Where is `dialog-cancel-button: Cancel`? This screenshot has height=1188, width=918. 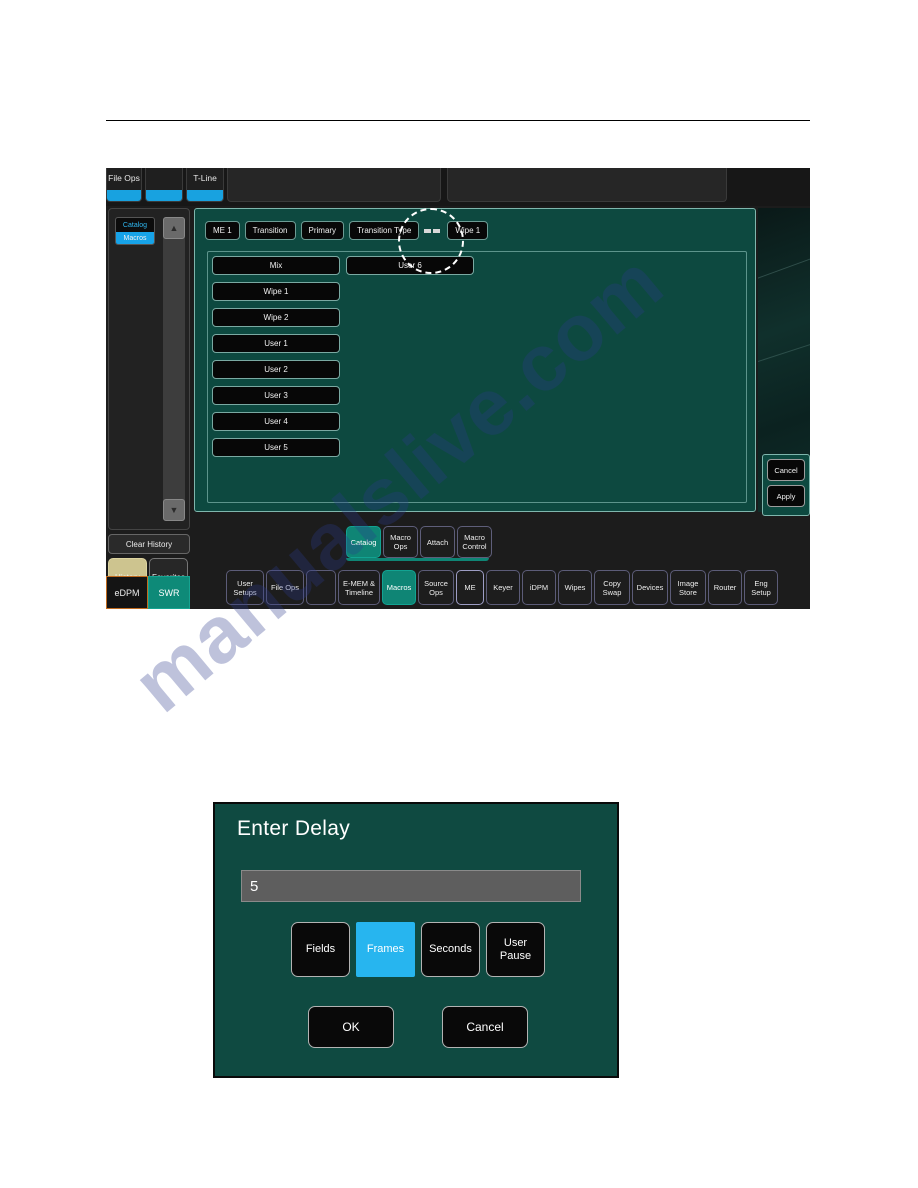
dialog-cancel-button: Cancel is located at coordinates (485, 1027).